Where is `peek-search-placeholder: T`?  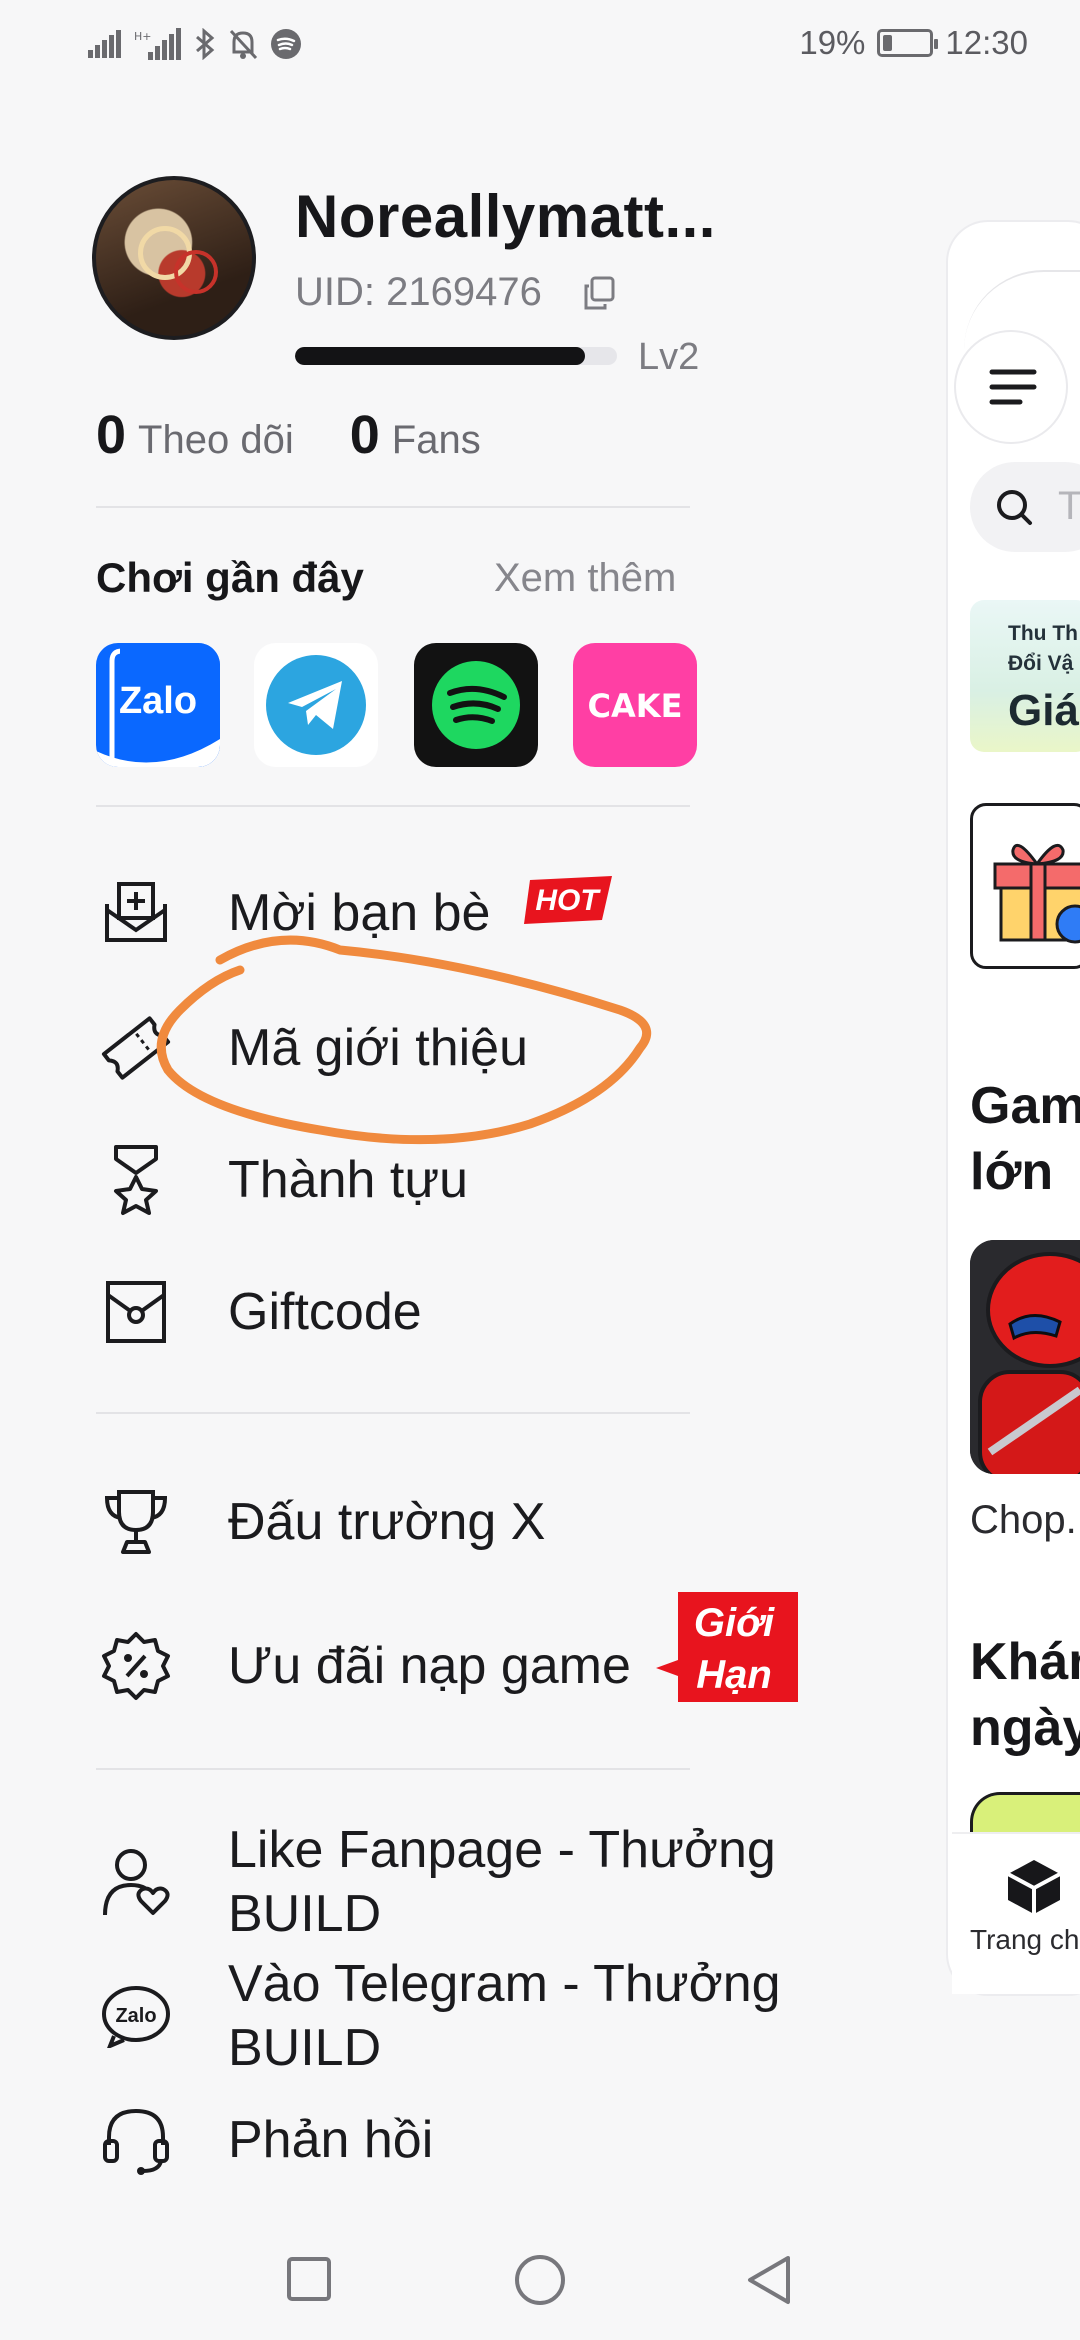 peek-search-placeholder: T is located at coordinates (1069, 506).